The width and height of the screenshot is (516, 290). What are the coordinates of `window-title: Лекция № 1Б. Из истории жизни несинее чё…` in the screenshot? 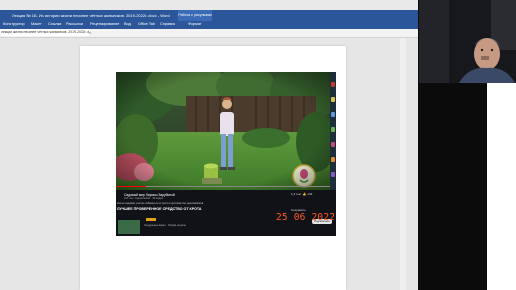 It's located at (91, 15).